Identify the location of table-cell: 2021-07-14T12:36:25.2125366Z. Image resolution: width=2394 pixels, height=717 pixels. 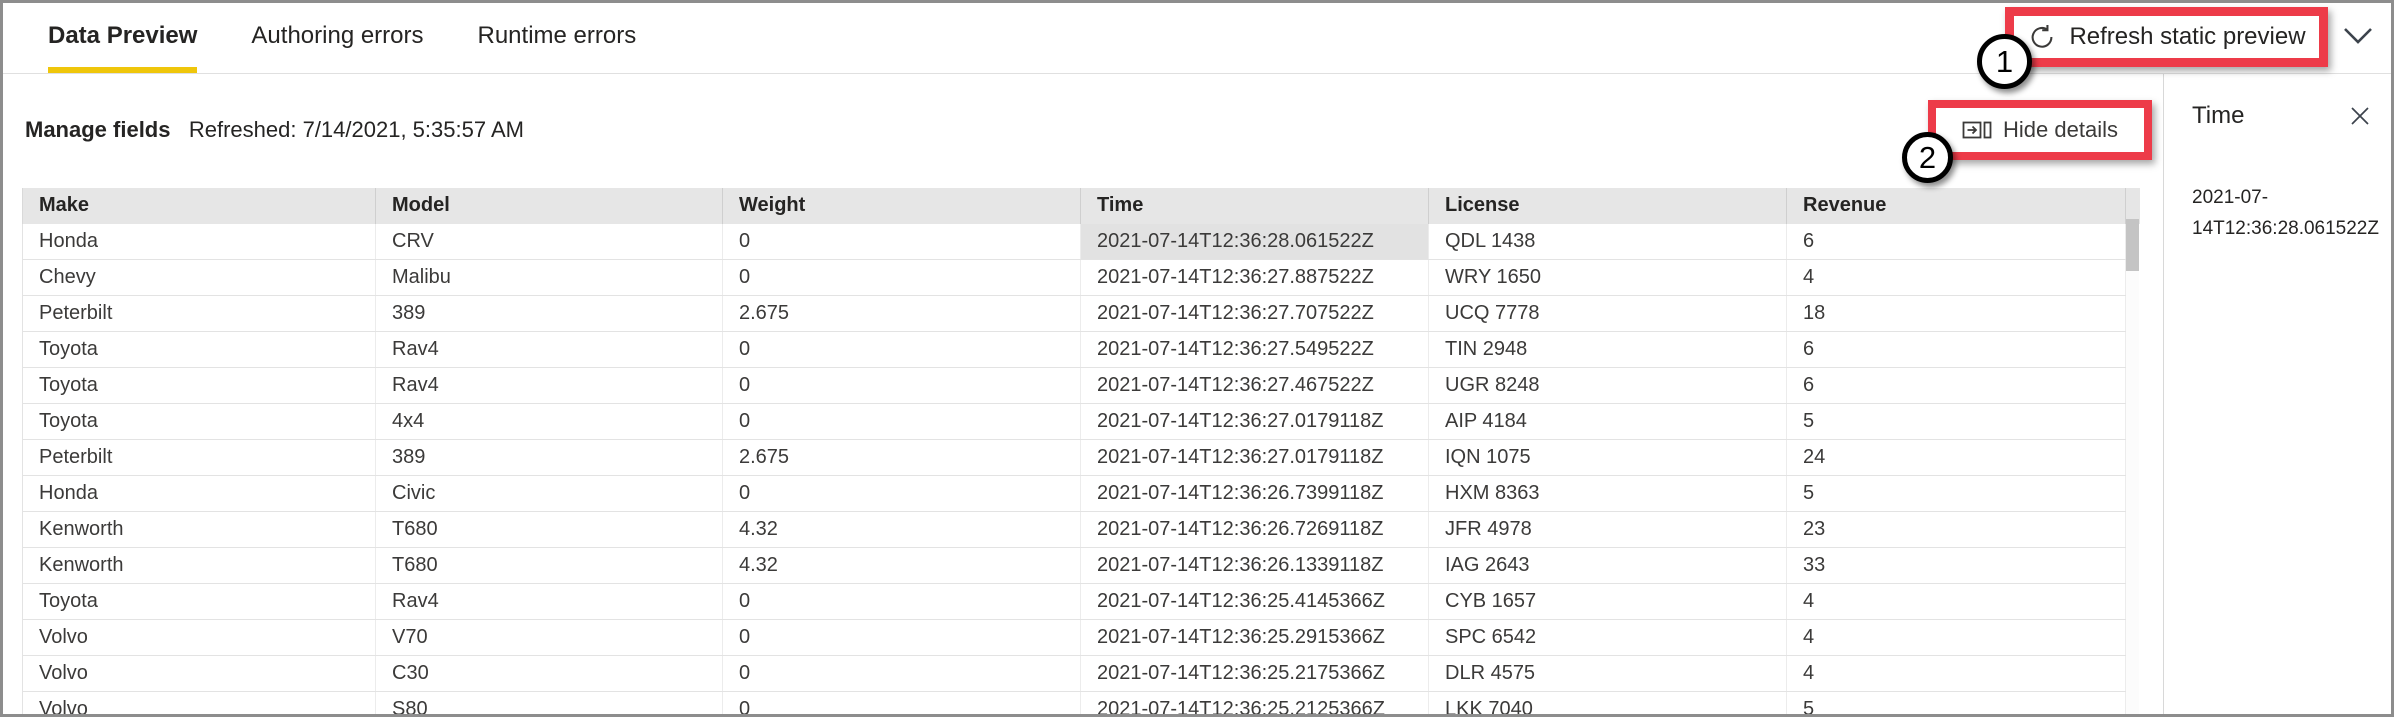
(1255, 704).